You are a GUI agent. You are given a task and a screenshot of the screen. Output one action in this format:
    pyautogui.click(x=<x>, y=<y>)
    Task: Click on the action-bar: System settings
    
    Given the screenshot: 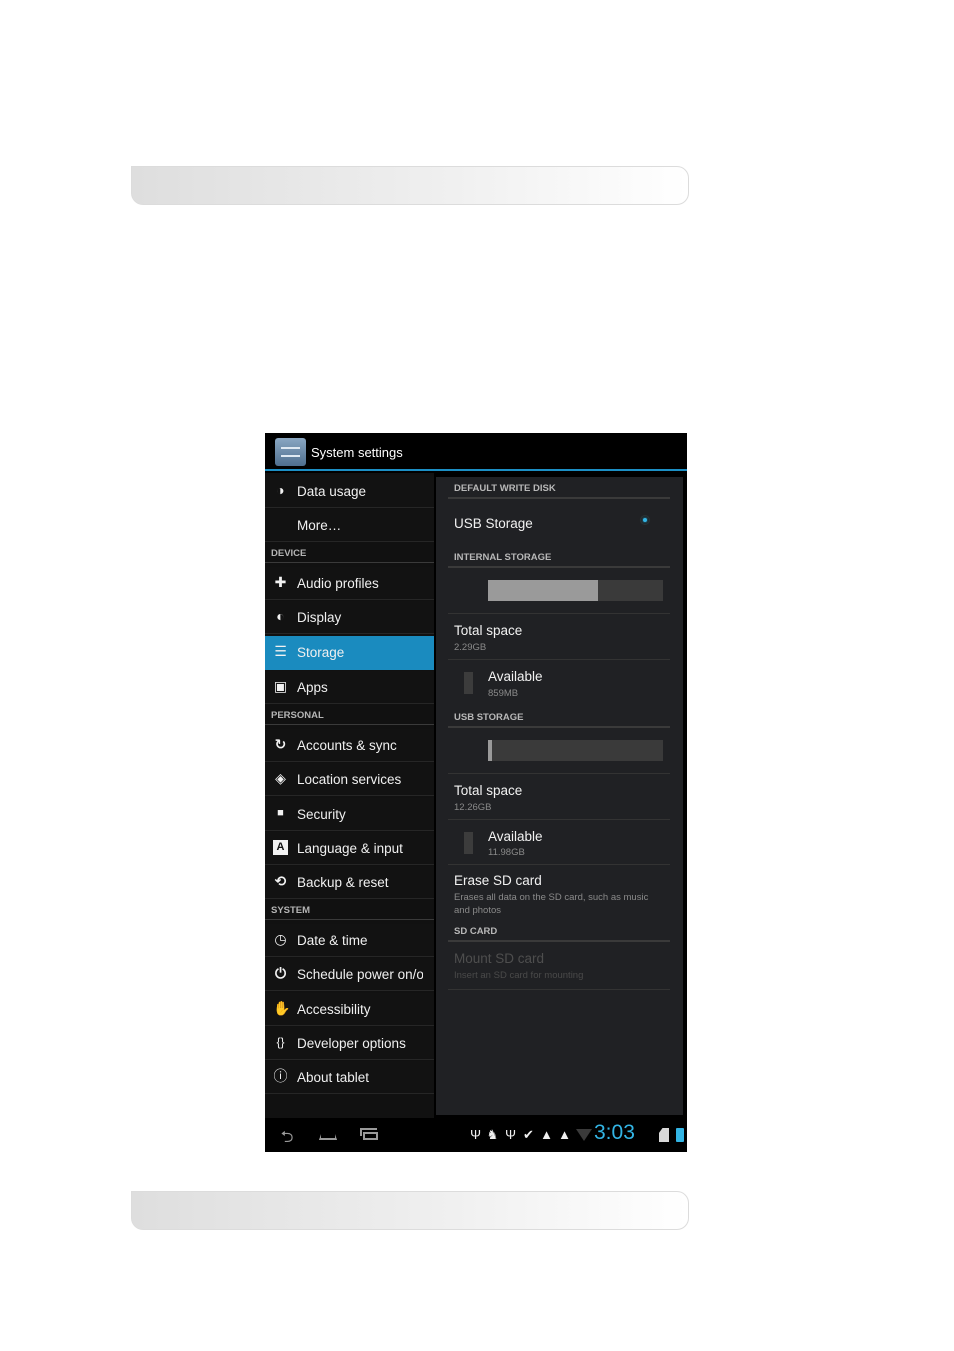 What is the action you would take?
    pyautogui.click(x=476, y=452)
    